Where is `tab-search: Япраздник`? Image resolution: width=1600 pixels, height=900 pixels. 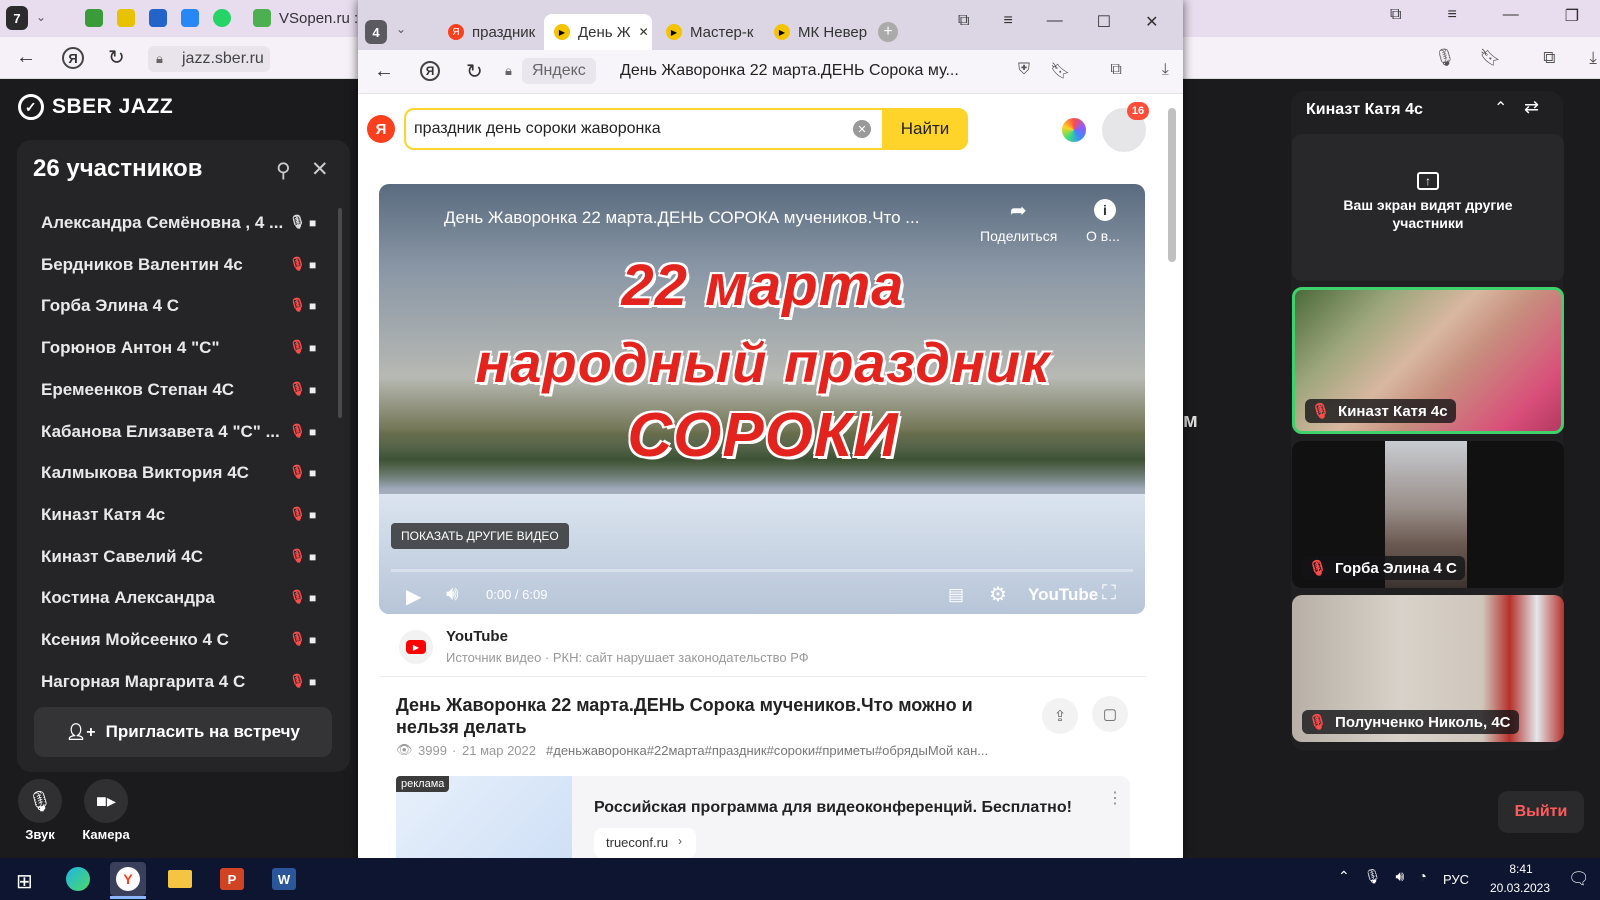
tab-search: Япраздник is located at coordinates (488, 32).